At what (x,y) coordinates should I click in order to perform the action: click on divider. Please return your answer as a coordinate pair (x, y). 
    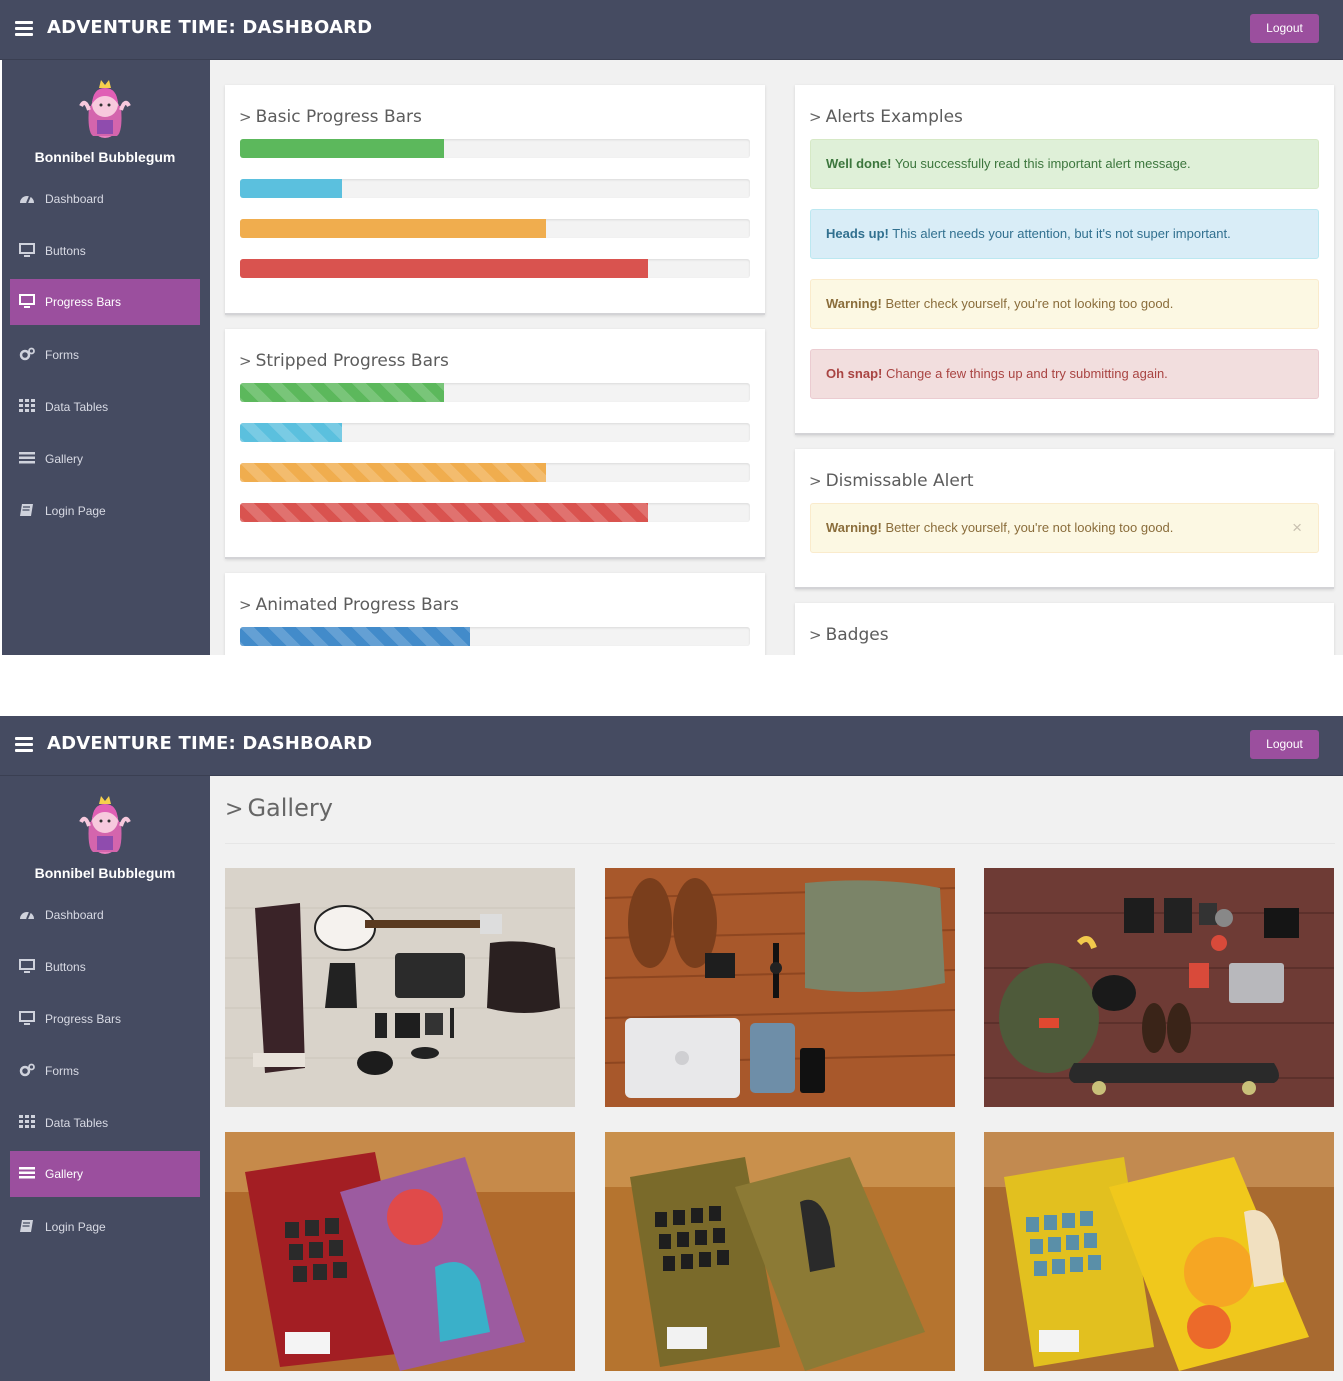
    Looking at the image, I should click on (780, 843).